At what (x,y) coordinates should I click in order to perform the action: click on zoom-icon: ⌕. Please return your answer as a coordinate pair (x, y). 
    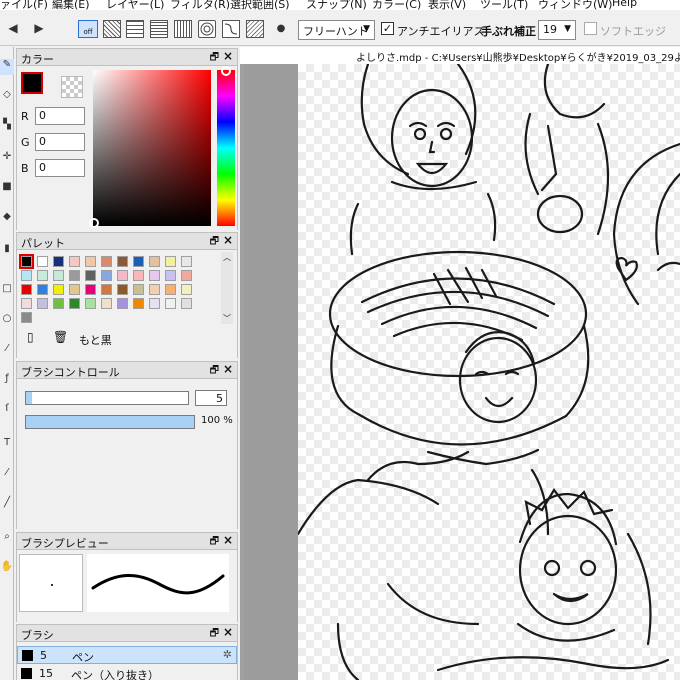
    Looking at the image, I should click on (7, 539).